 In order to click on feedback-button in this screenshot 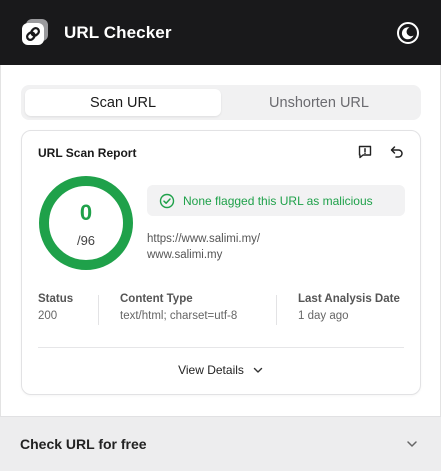, I will do `click(365, 152)`.